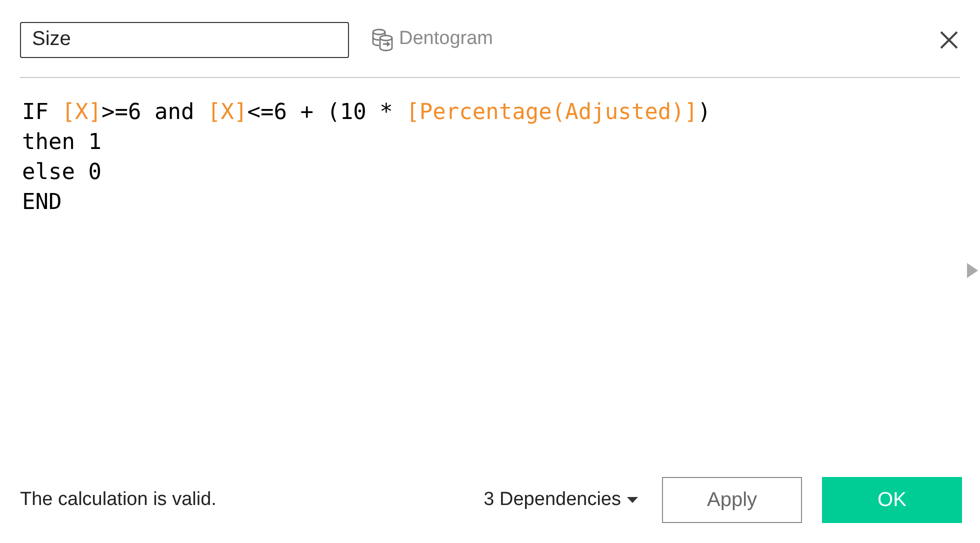 This screenshot has width=980, height=543. Describe the element at coordinates (732, 500) in the screenshot. I see `apply-button: Apply` at that location.